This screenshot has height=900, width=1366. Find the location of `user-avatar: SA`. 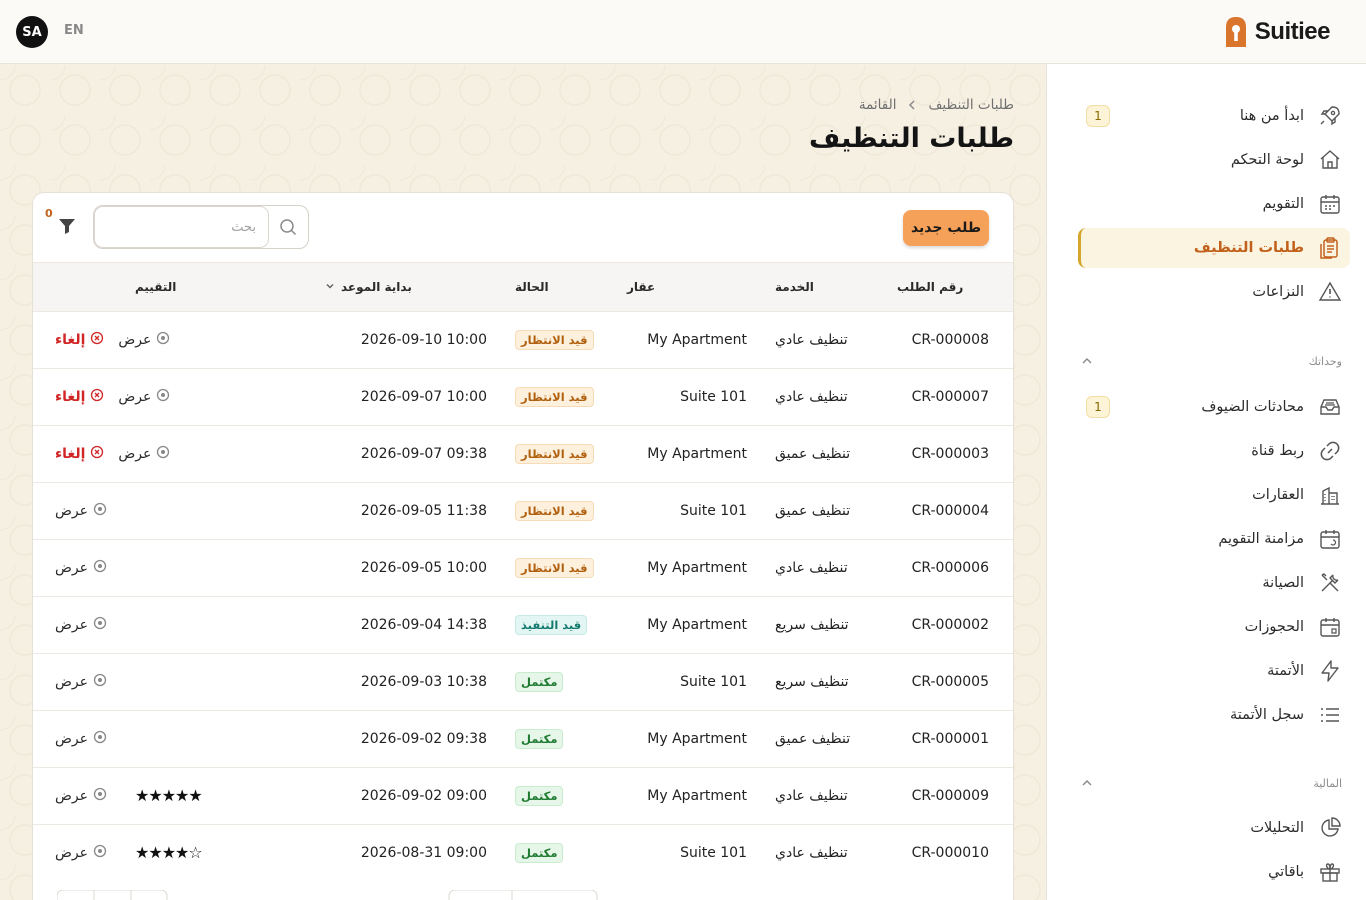

user-avatar: SA is located at coordinates (32, 32).